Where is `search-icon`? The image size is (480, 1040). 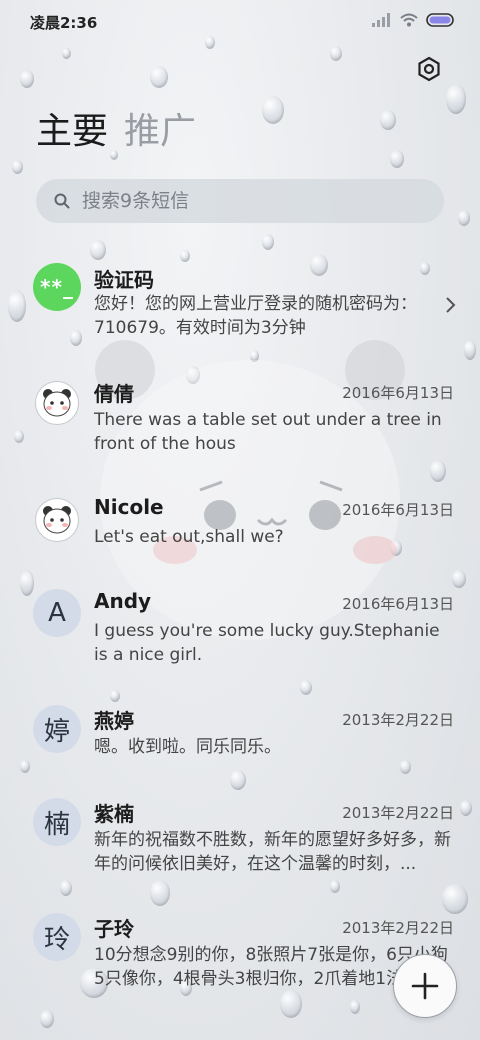 search-icon is located at coordinates (62, 201).